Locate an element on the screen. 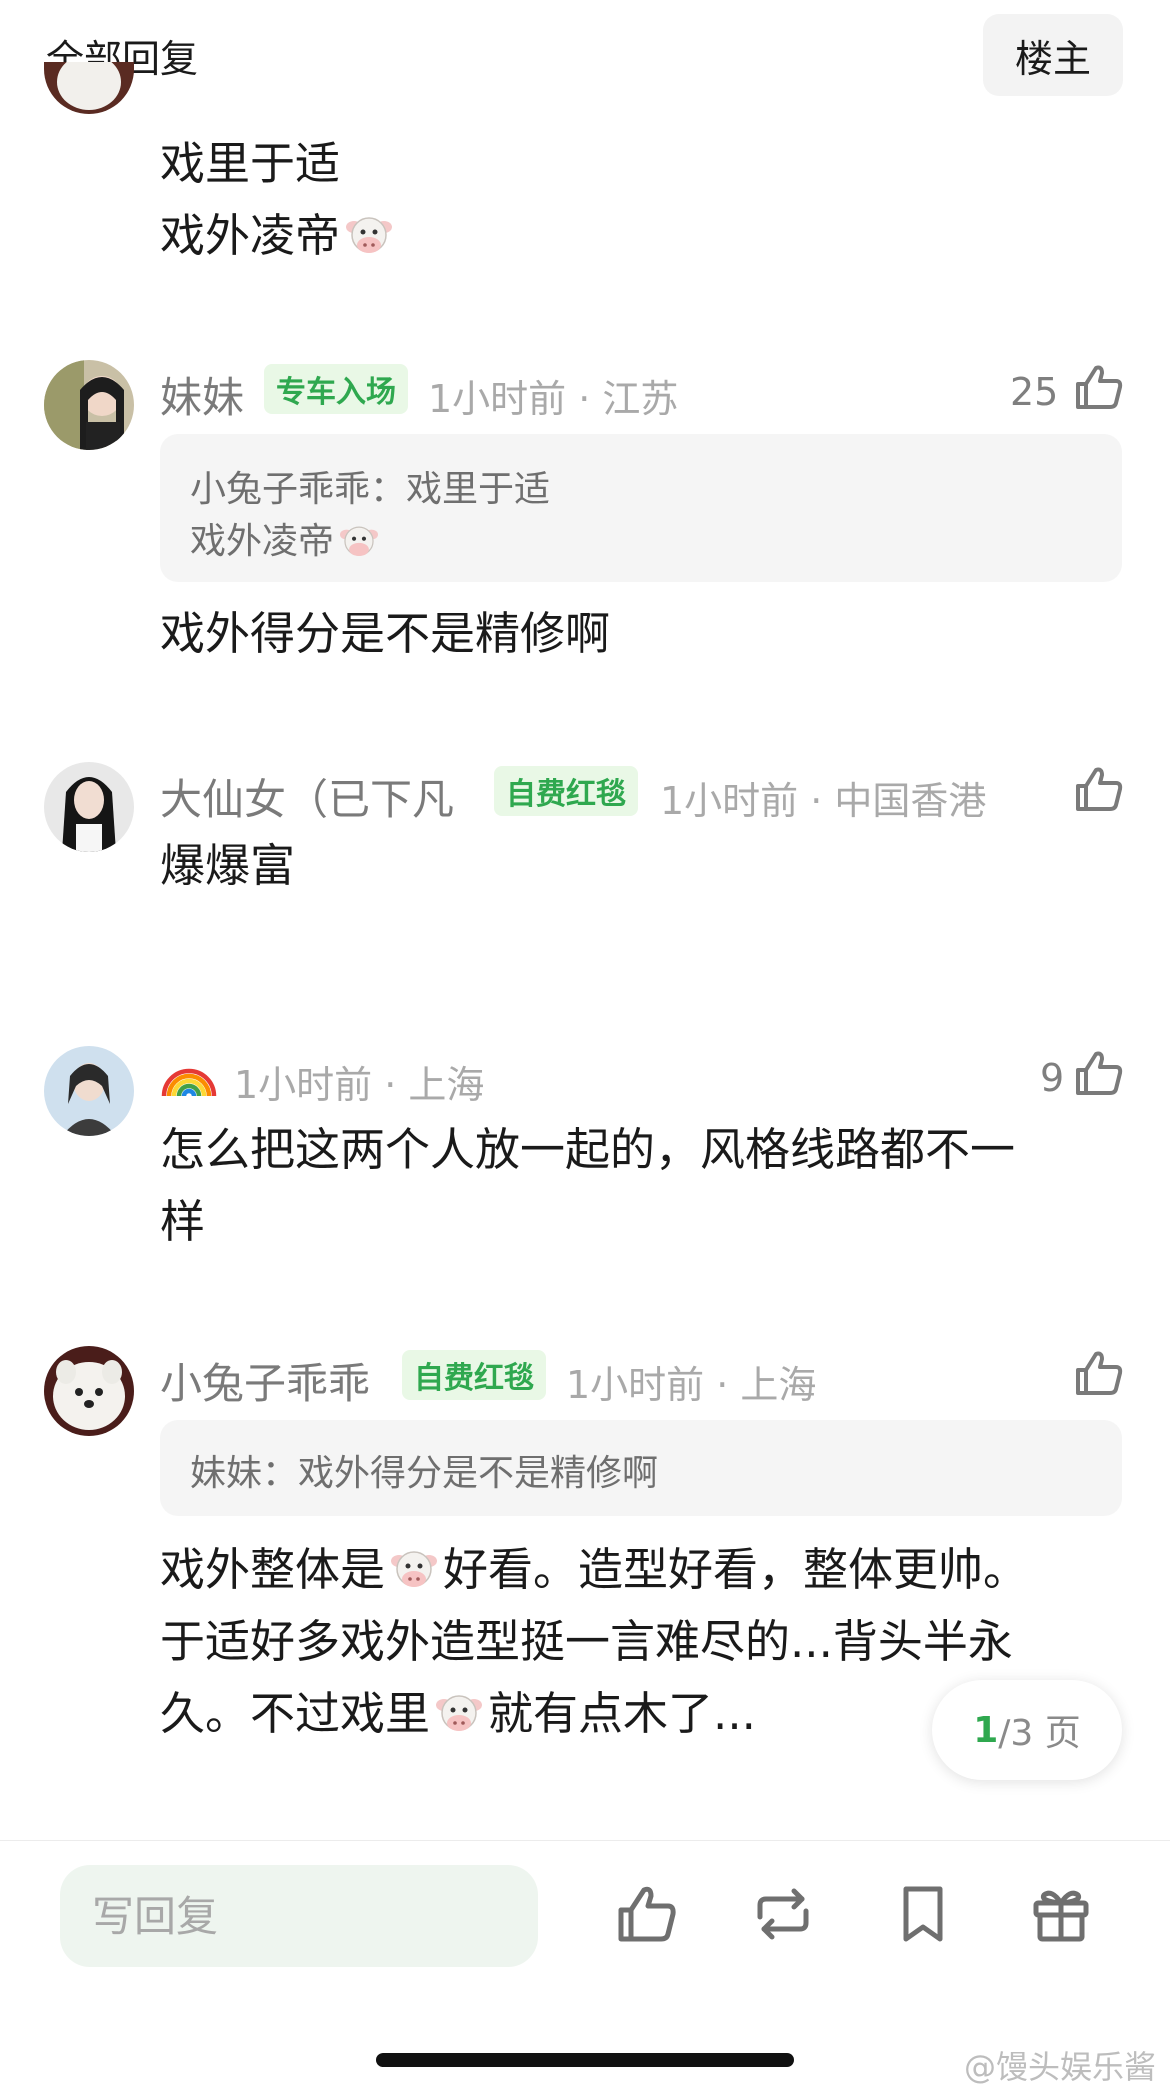 This screenshot has width=1170, height=2096. gift-icon is located at coordinates (1061, 1914).